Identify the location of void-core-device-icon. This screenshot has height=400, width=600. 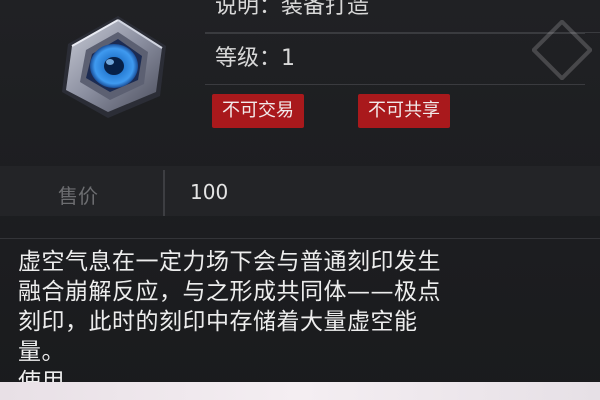
(113, 64).